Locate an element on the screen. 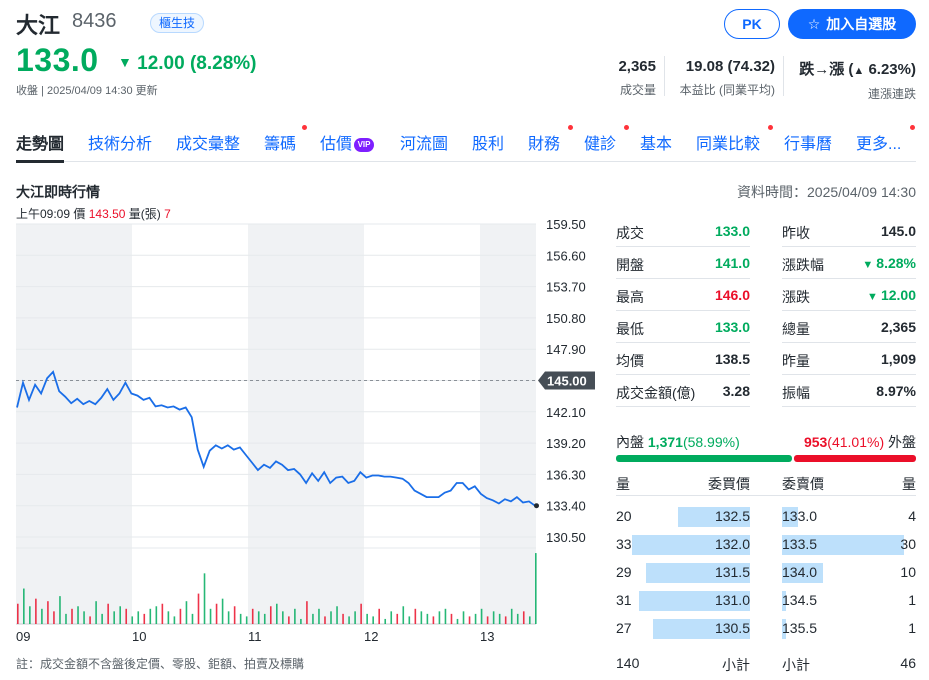 This screenshot has height=680, width=929. tab-7: 股利 is located at coordinates (488, 142).